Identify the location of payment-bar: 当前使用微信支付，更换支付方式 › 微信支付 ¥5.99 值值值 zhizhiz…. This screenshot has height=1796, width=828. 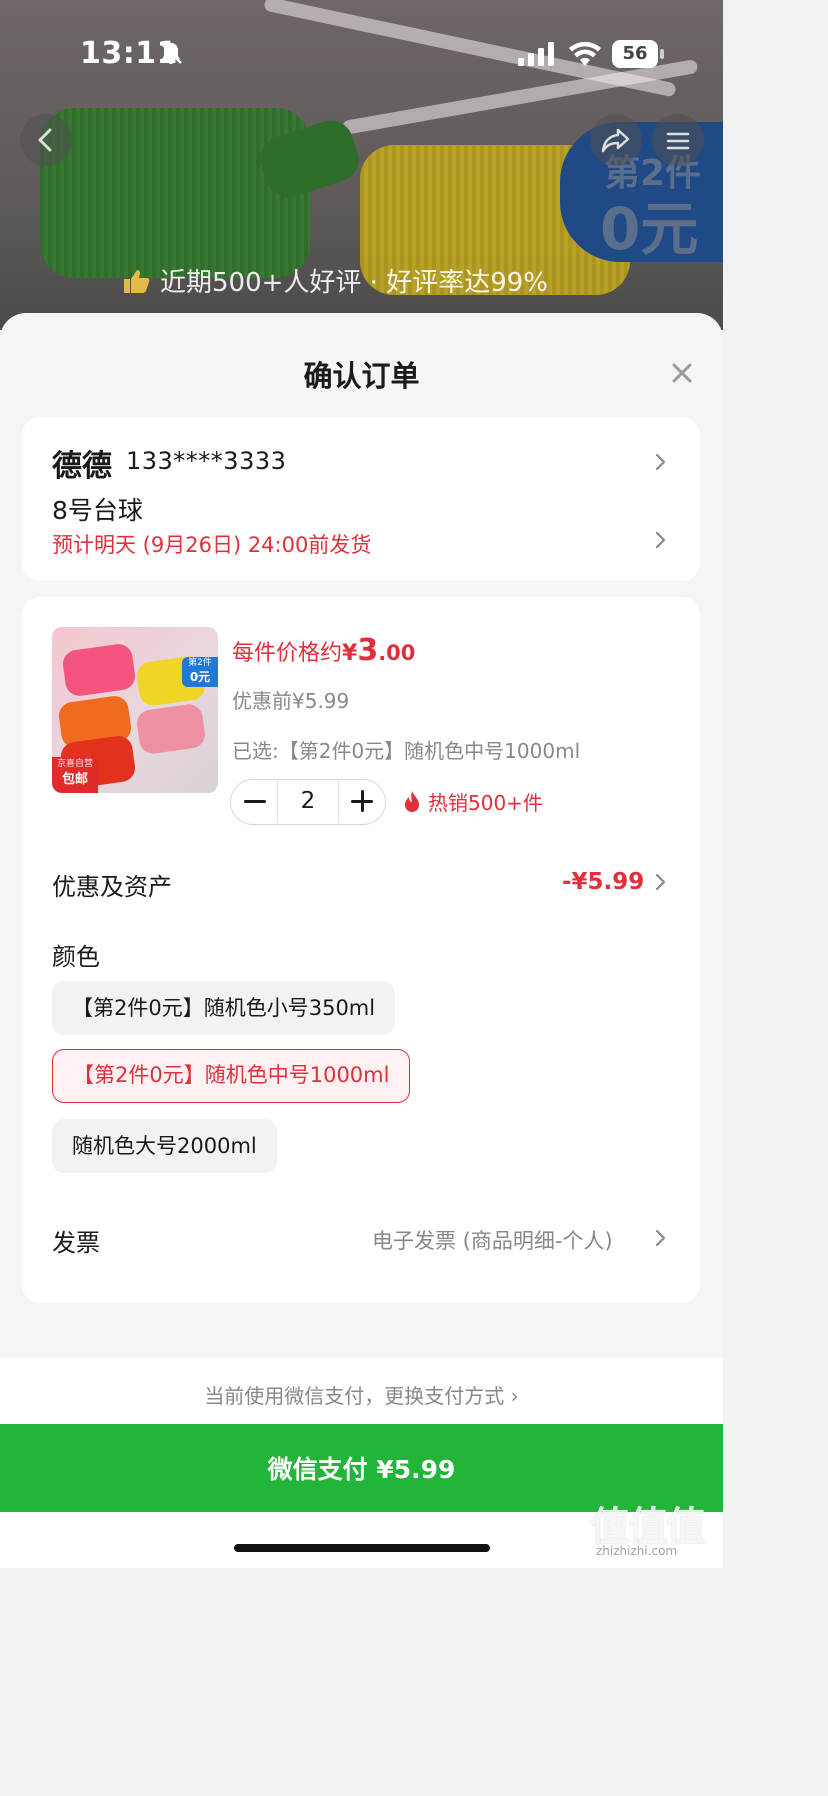
(361, 1463).